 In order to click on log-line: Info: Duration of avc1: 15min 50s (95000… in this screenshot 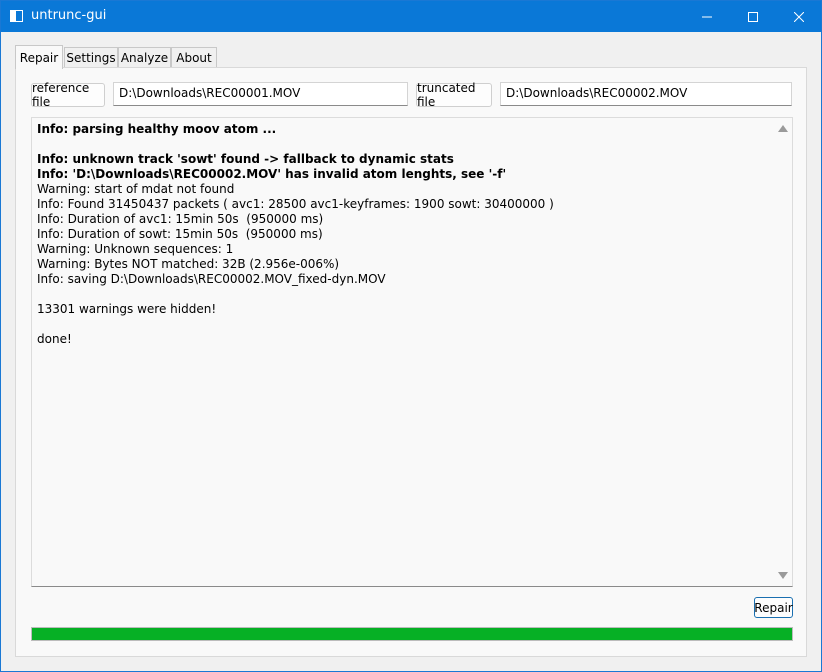, I will do `click(180, 219)`.